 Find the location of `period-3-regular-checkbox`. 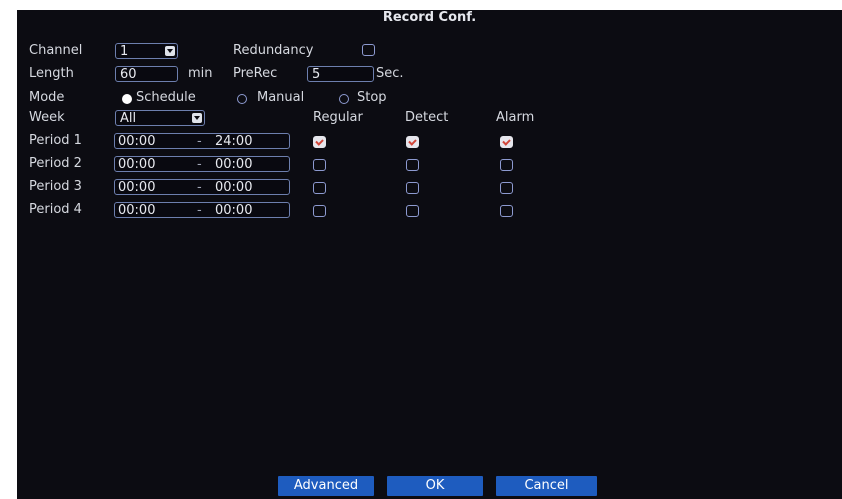

period-3-regular-checkbox is located at coordinates (319, 188).